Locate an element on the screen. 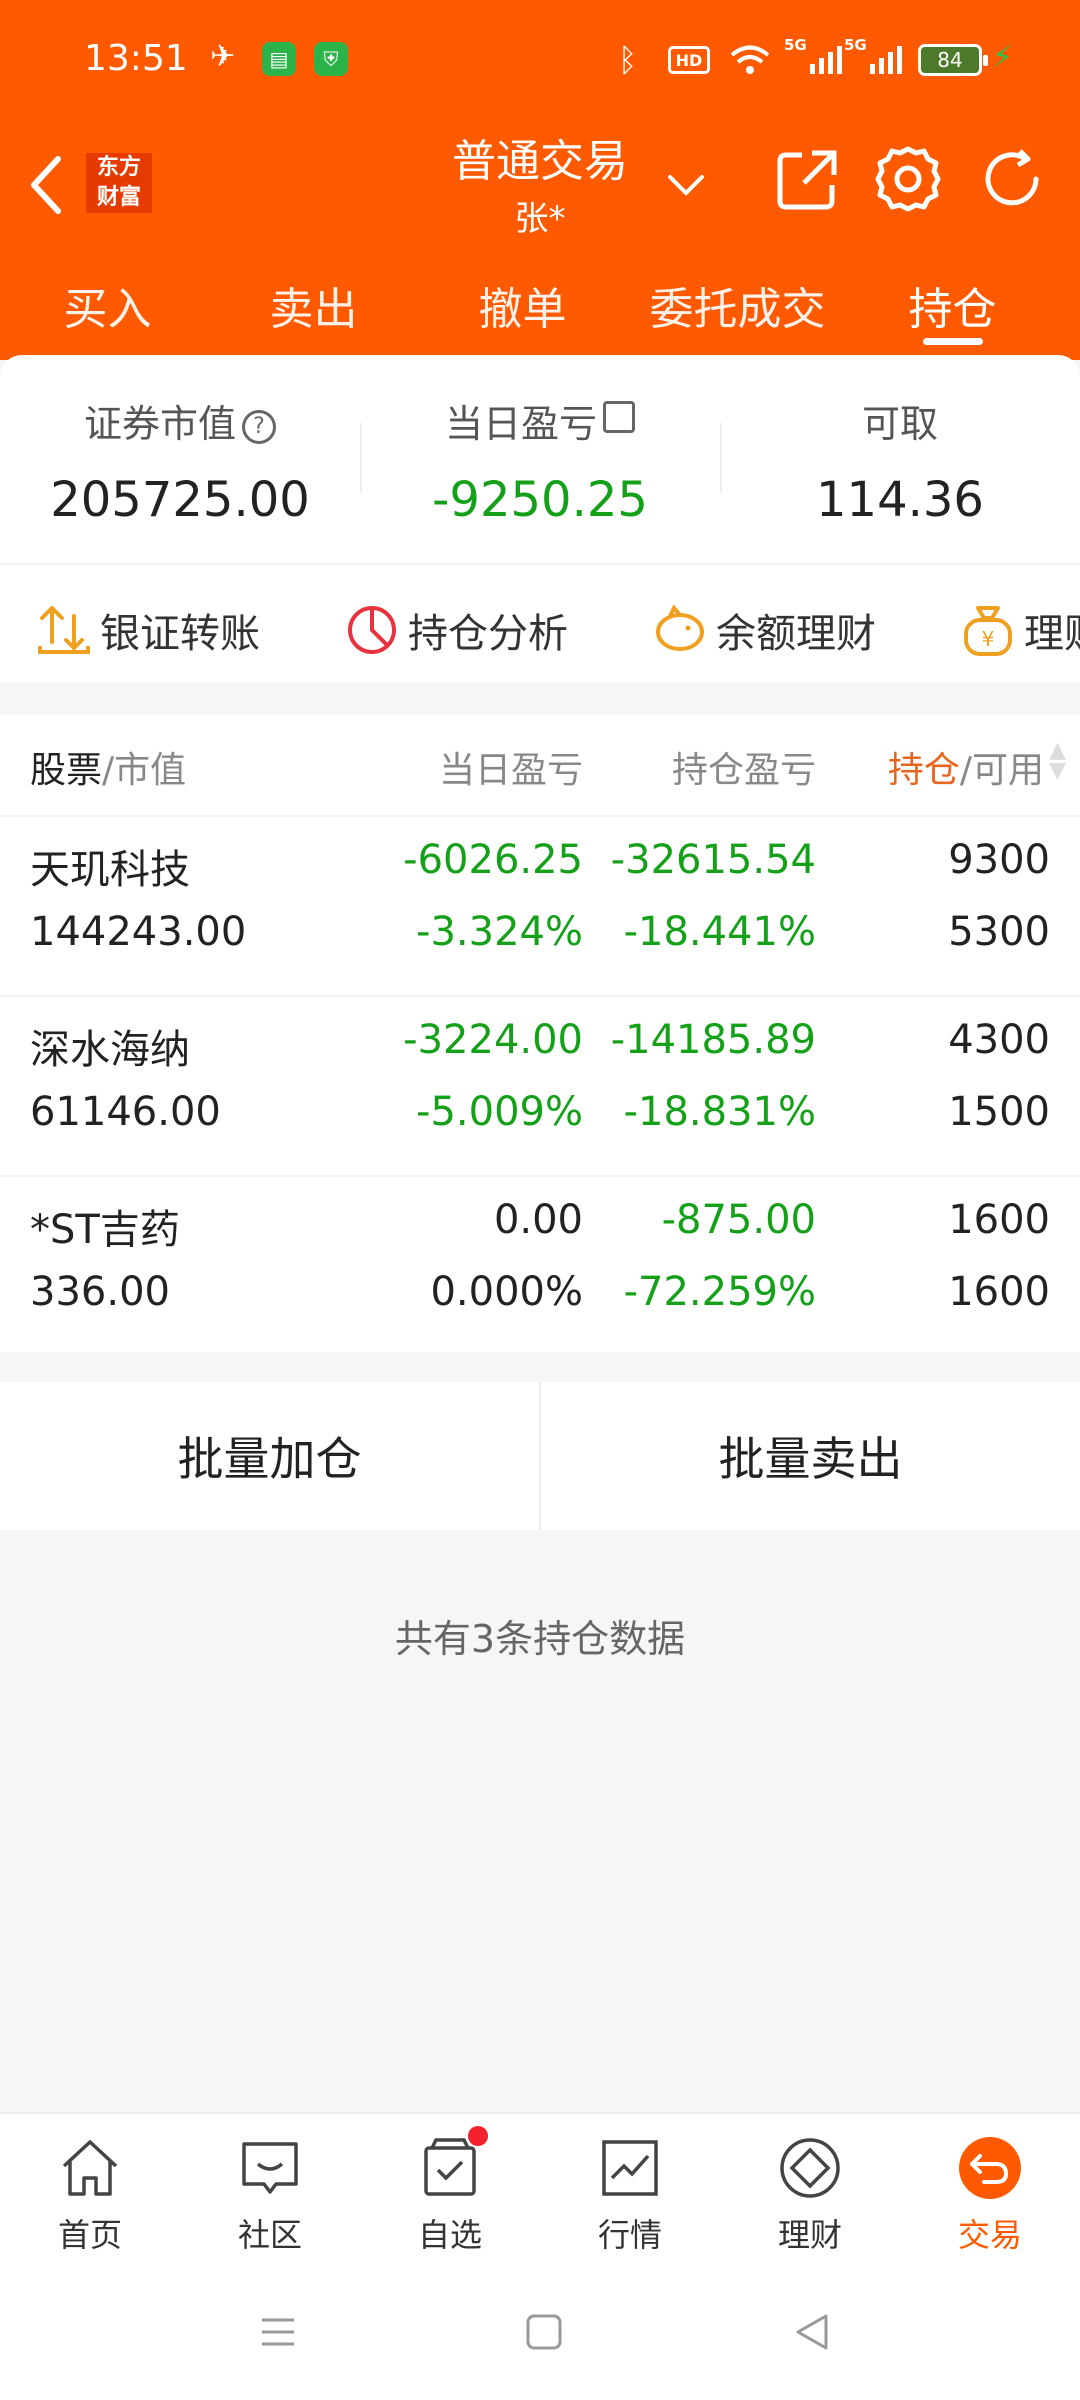 Image resolution: width=1080 pixels, height=2400 pixels. battery-icon: 84 is located at coordinates (953, 60).